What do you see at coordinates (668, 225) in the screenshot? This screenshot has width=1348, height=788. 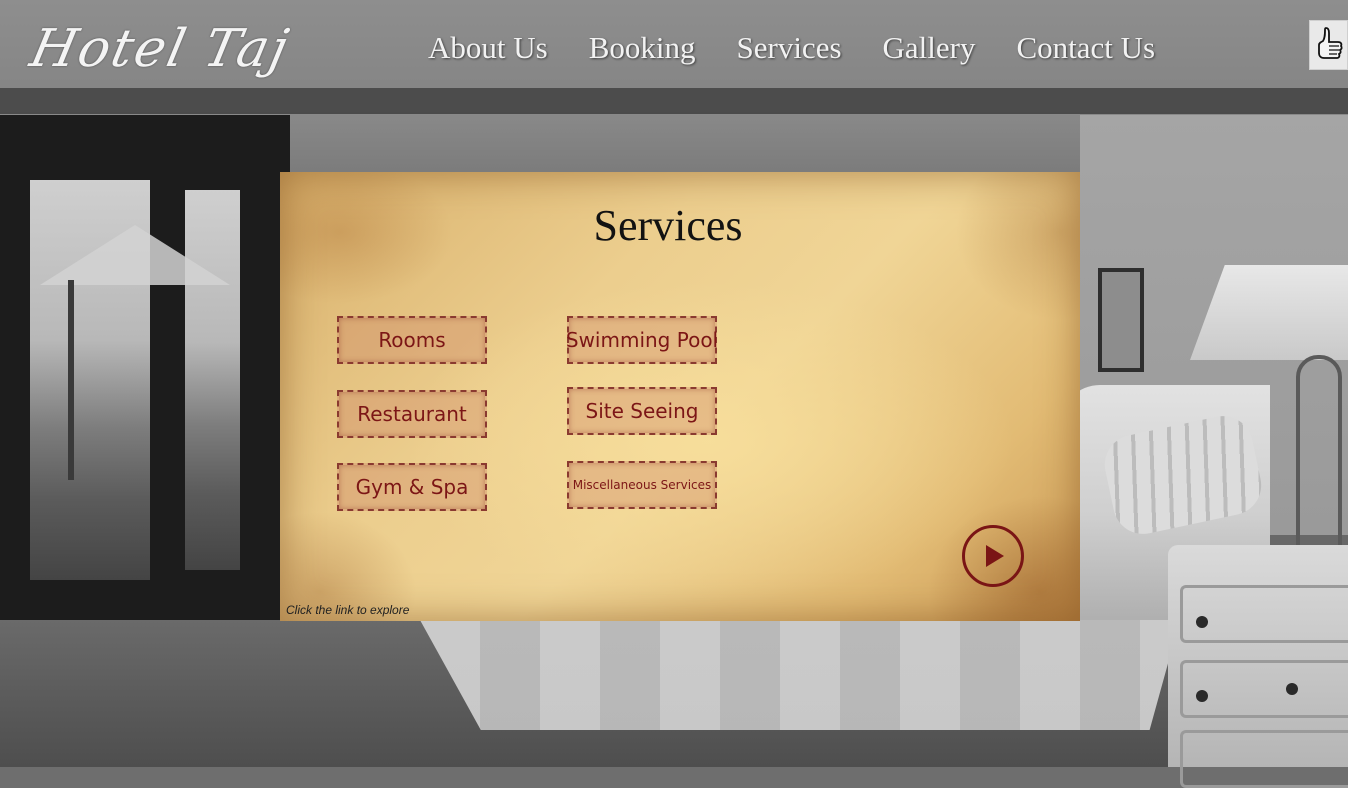 I see `page-title: Services` at bounding box center [668, 225].